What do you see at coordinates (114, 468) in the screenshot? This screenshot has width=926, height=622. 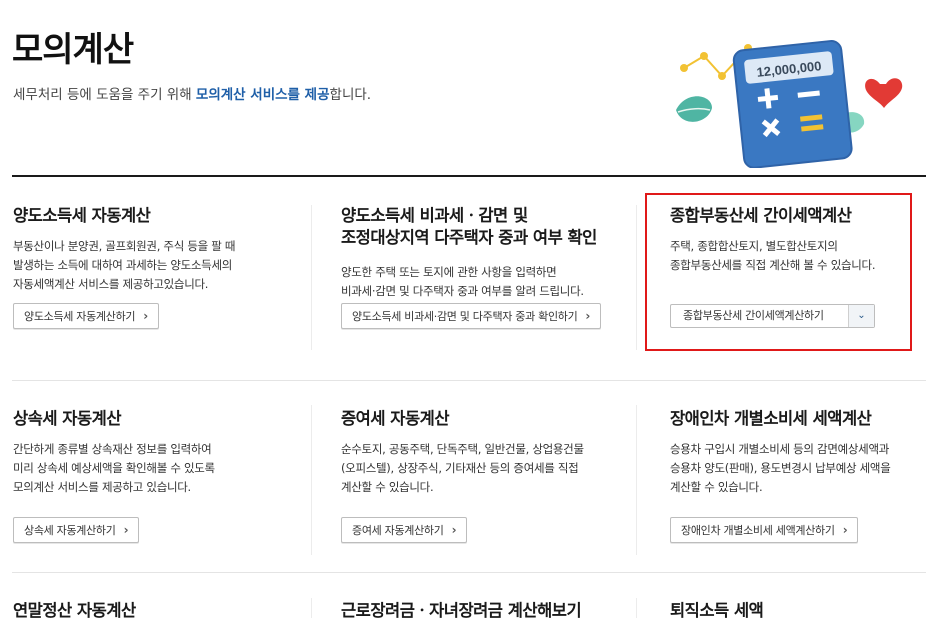 I see `card-desc-line: 미리 상속세 예상세액을 확인해볼 수 있도록` at bounding box center [114, 468].